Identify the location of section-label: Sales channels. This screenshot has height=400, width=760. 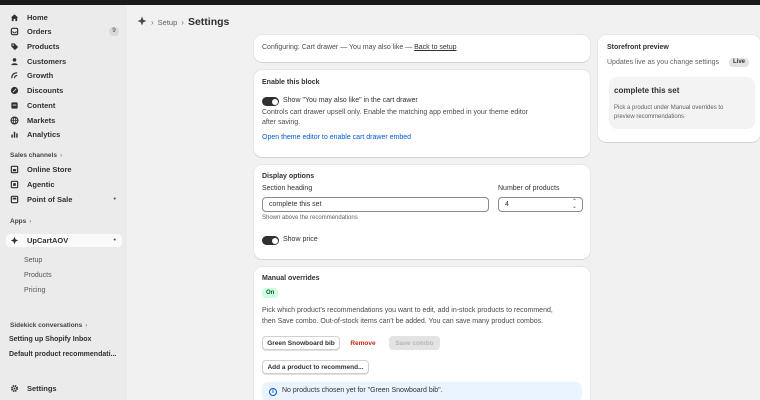
(33, 155).